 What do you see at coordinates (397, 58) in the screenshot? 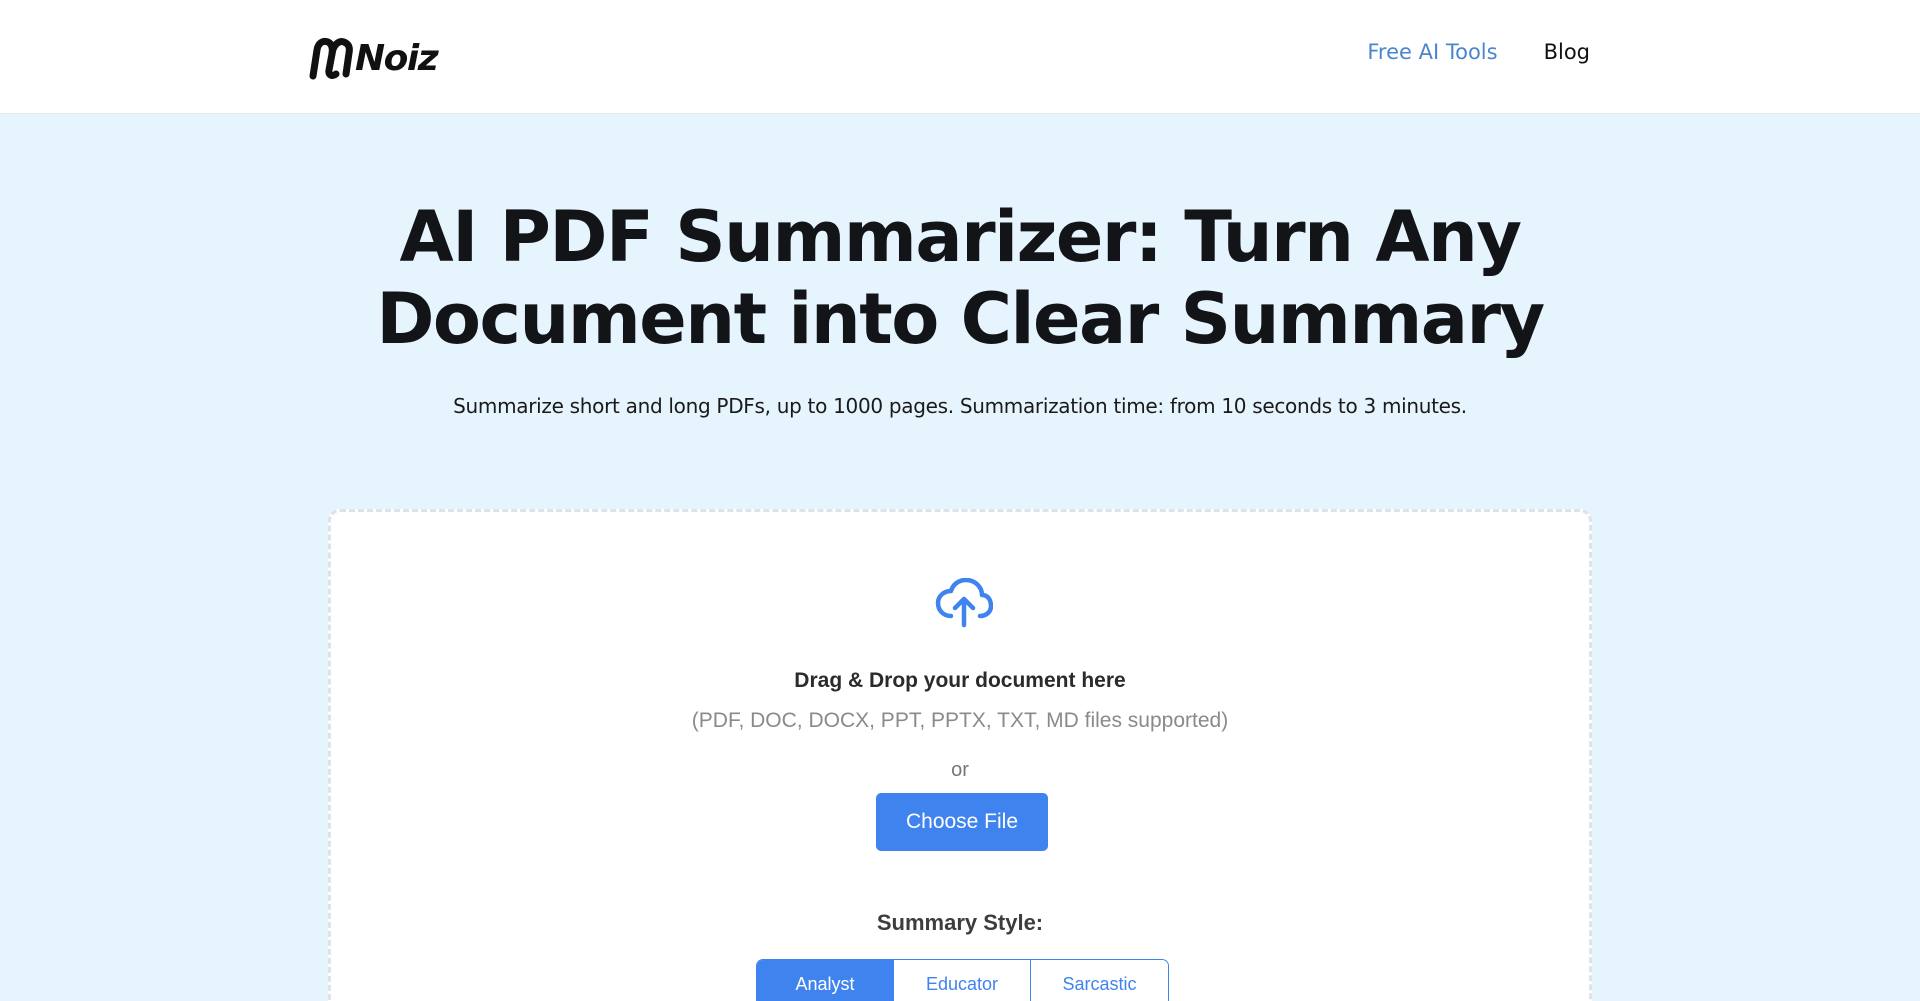
I see `logo-text: Noiz` at bounding box center [397, 58].